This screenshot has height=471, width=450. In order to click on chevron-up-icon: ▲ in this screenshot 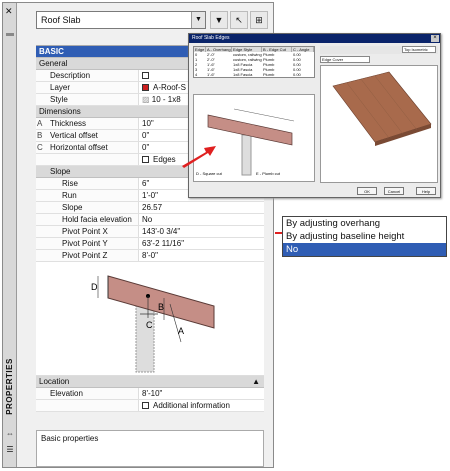, I will do `click(256, 382)`.